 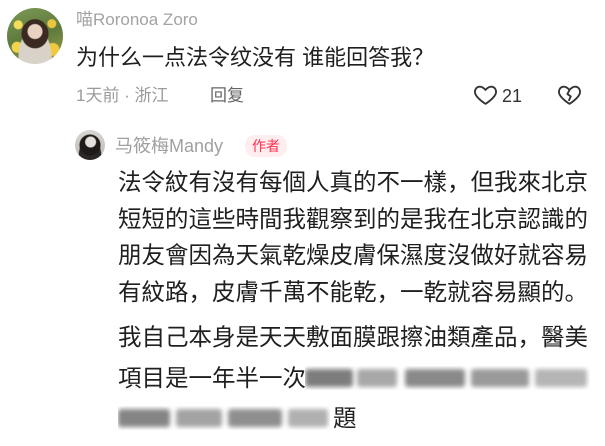 What do you see at coordinates (353, 337) in the screenshot?
I see `reply-text-line: 我自己本身是天天敷面膜跟擦油類產品，醫美` at bounding box center [353, 337].